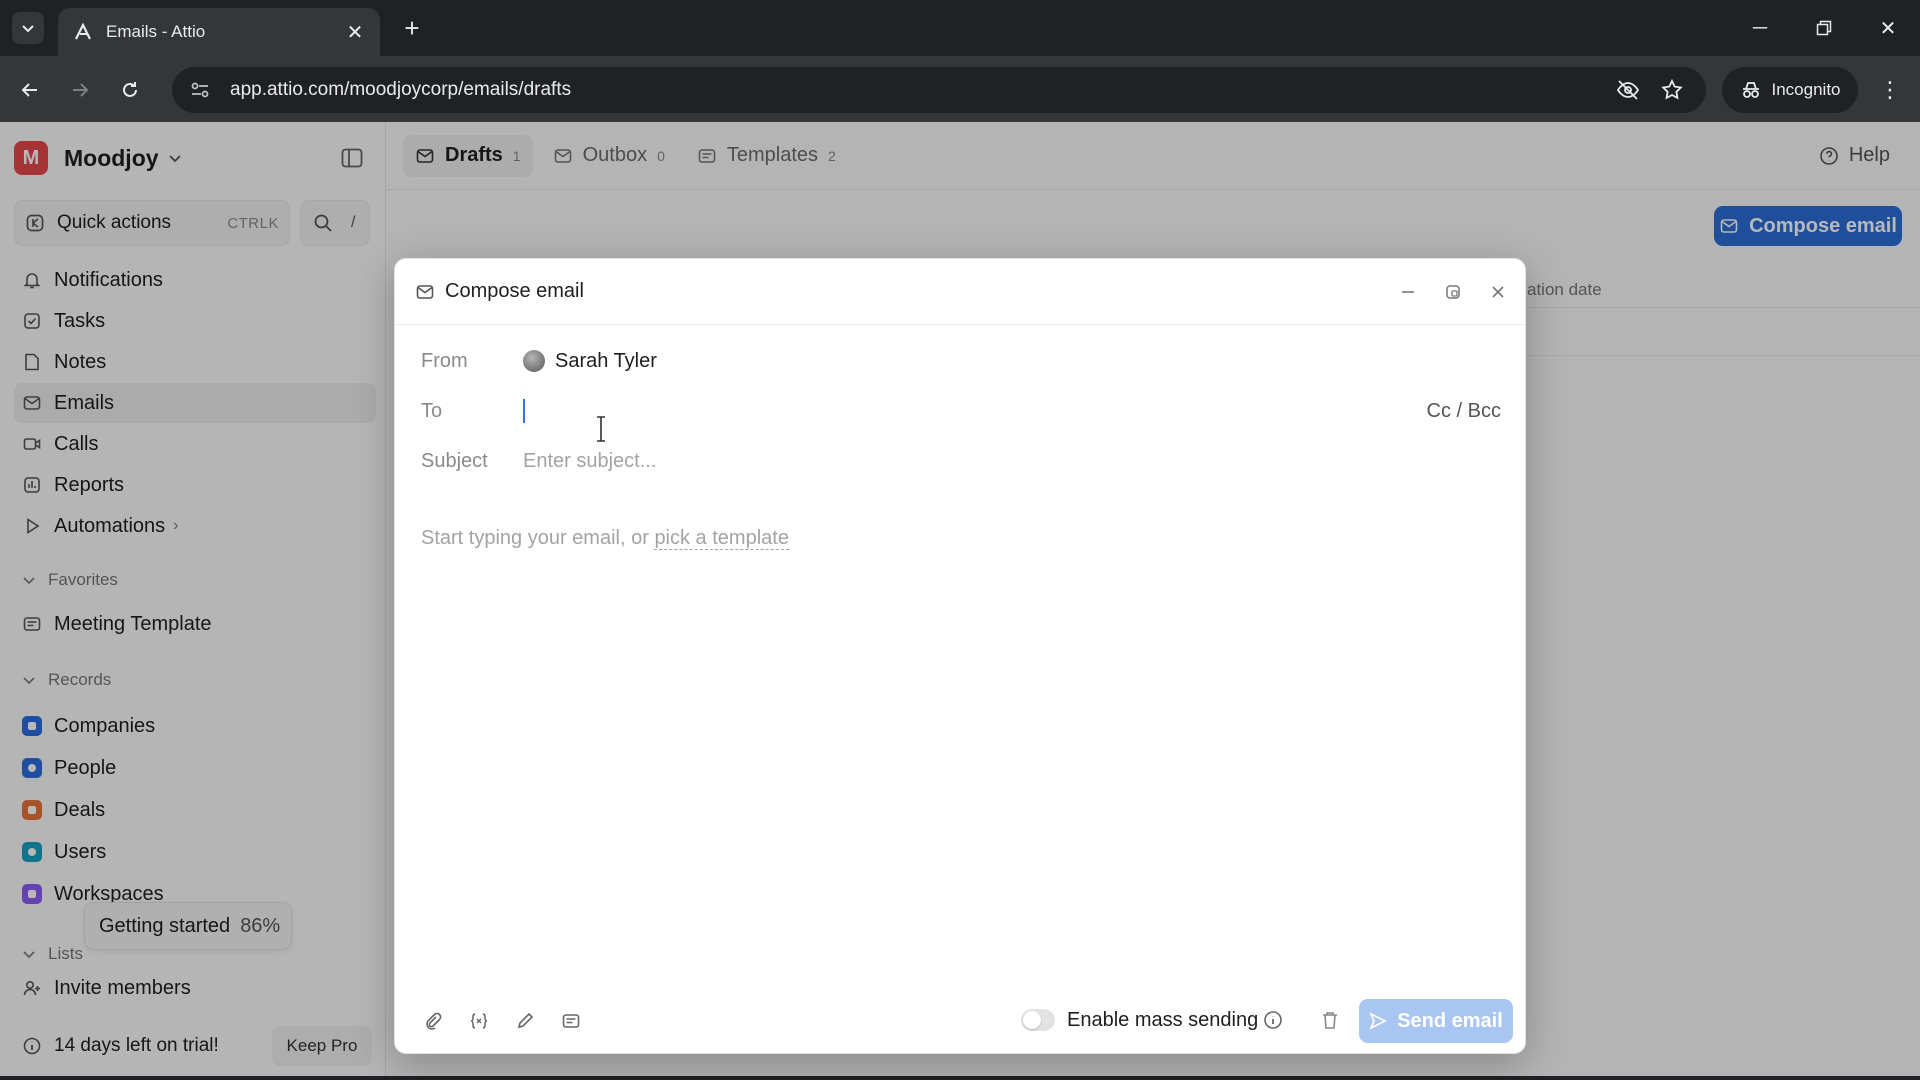 This screenshot has height=1080, width=1920. Describe the element at coordinates (1330, 1020) in the screenshot. I see `trash-icon` at that location.